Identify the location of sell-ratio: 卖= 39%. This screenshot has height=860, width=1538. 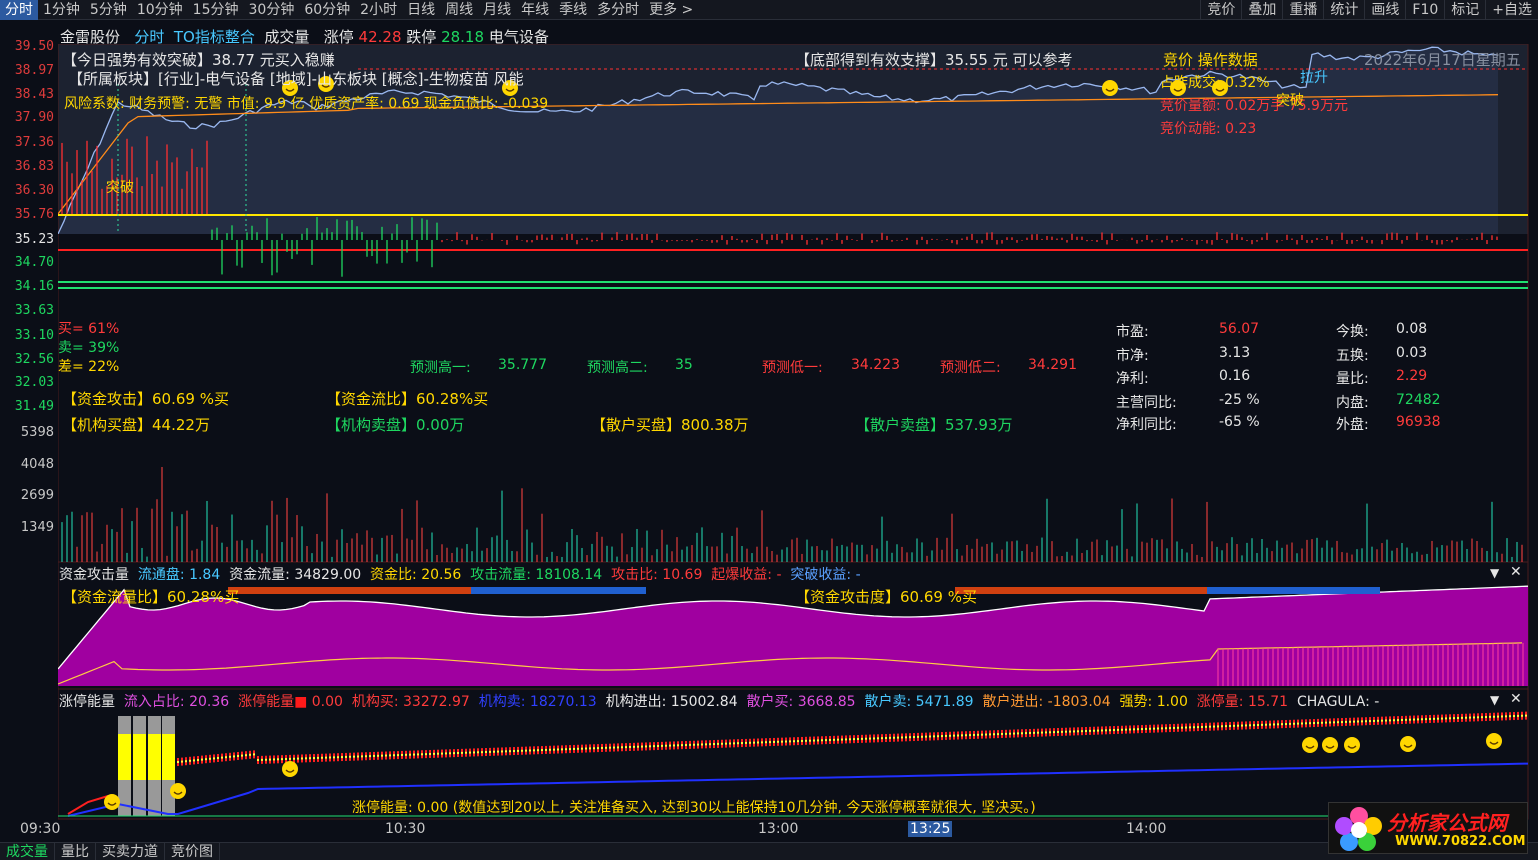
(89, 348).